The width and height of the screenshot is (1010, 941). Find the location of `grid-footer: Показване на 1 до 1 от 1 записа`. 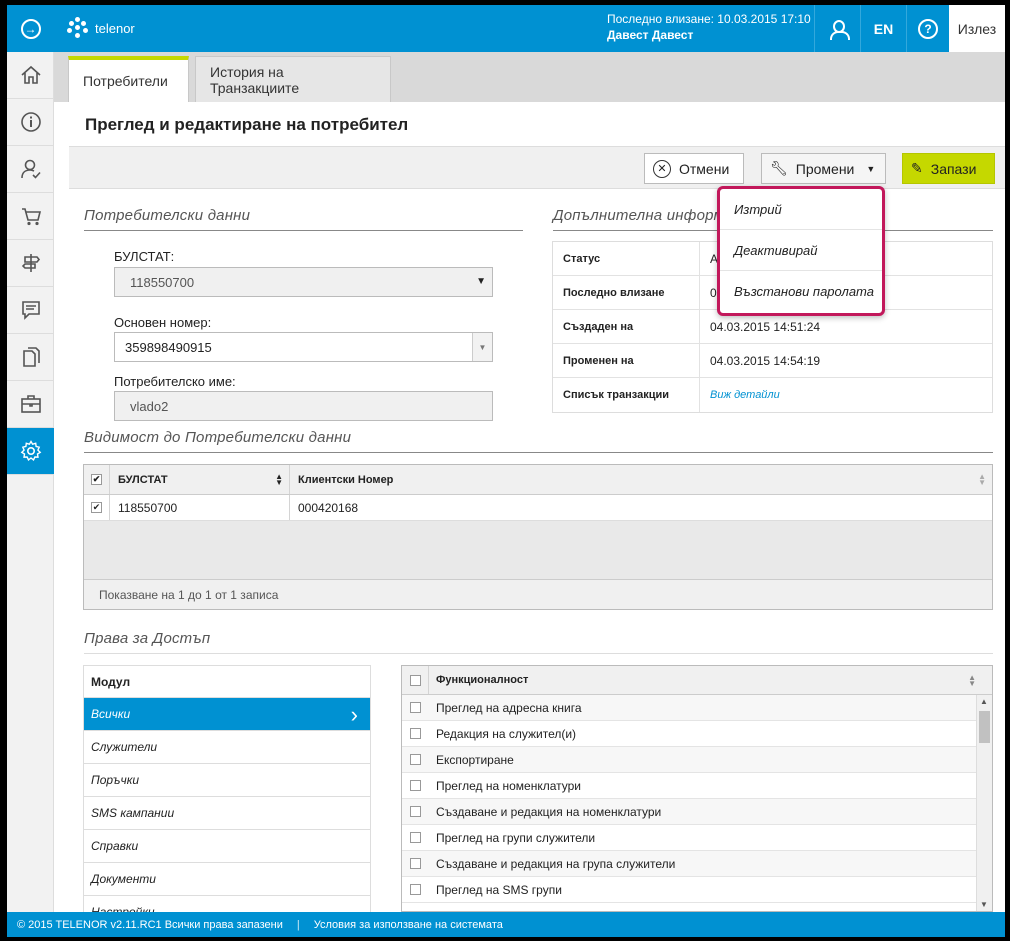

grid-footer: Показване на 1 до 1 от 1 записа is located at coordinates (538, 594).